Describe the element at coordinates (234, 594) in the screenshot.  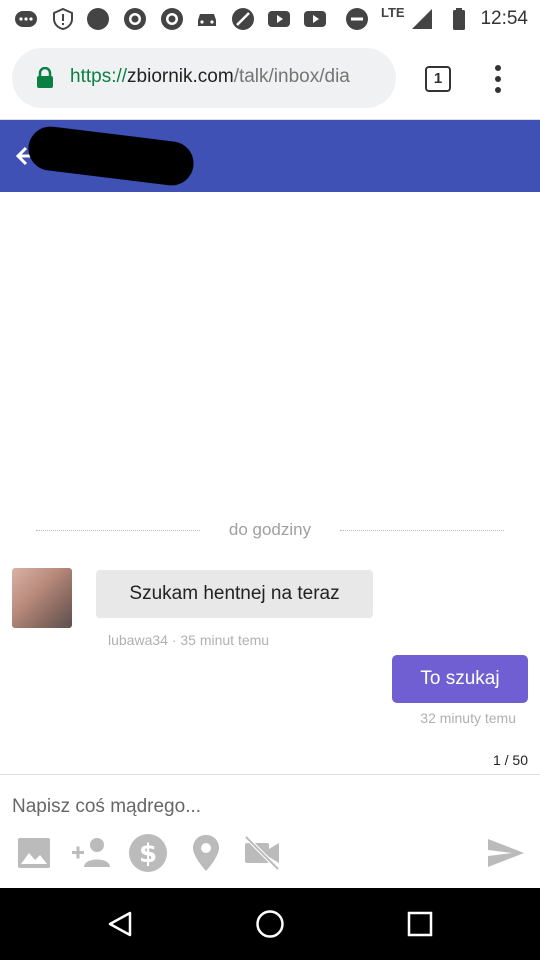
I see `incoming-message: Szukam hentnej na teraz` at that location.